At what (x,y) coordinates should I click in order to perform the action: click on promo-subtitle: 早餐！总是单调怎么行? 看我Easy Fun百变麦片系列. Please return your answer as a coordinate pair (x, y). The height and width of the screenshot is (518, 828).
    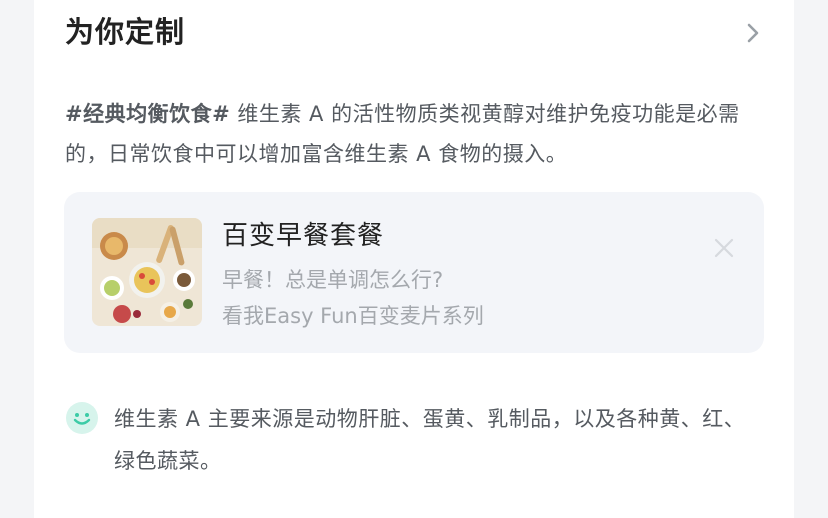
    Looking at the image, I should click on (353, 298).